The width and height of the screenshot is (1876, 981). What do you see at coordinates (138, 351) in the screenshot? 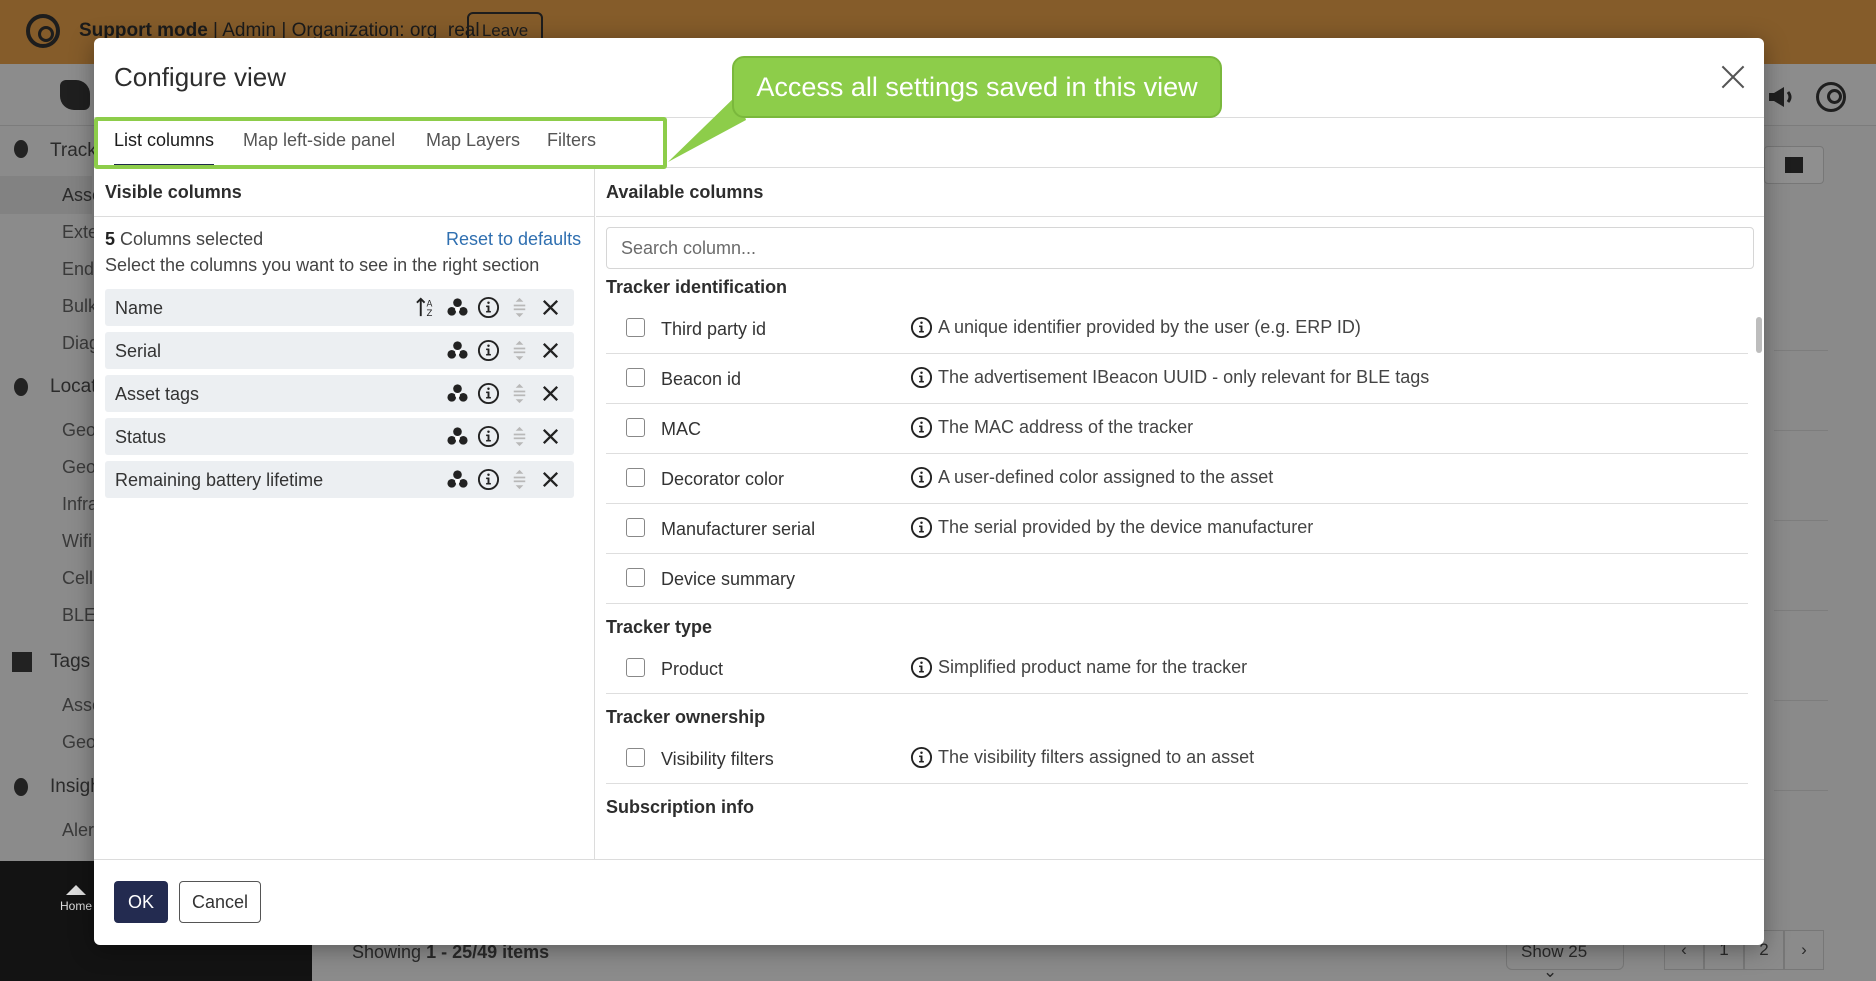
I see `visible-column-label: Serial` at bounding box center [138, 351].